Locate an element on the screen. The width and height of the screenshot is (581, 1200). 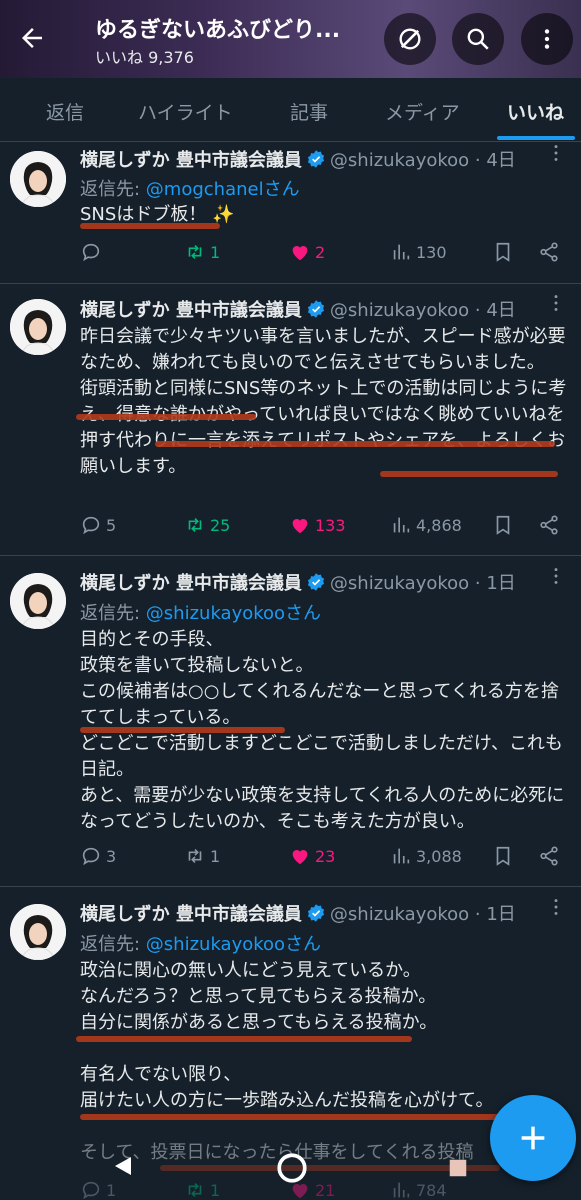
tab-replies: 返信 is located at coordinates (65, 111).